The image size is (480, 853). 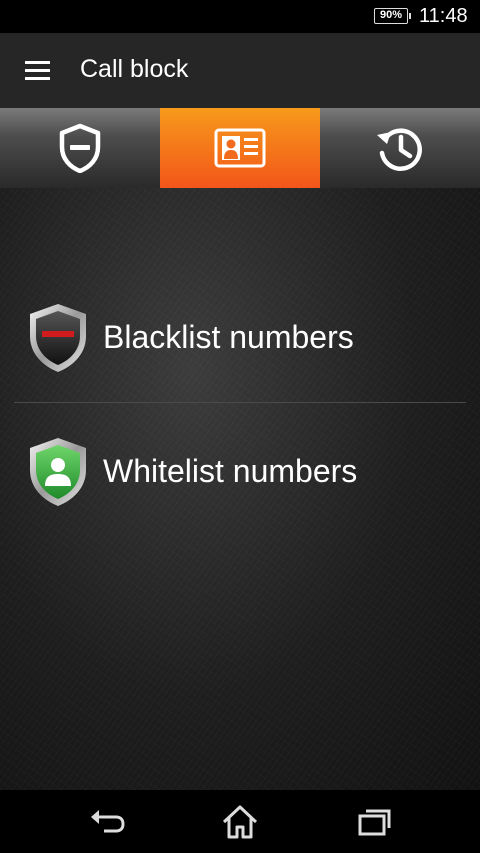 I want to click on shield-block-icon, so click(x=80, y=148).